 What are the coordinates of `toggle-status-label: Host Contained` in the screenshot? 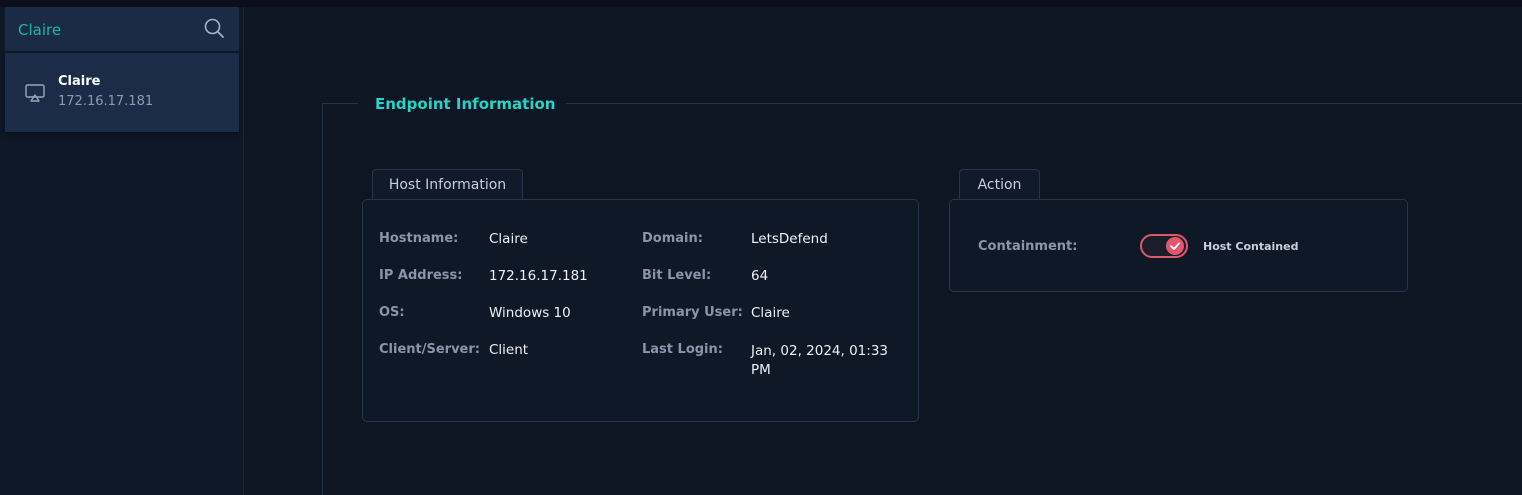 It's located at (1251, 246).